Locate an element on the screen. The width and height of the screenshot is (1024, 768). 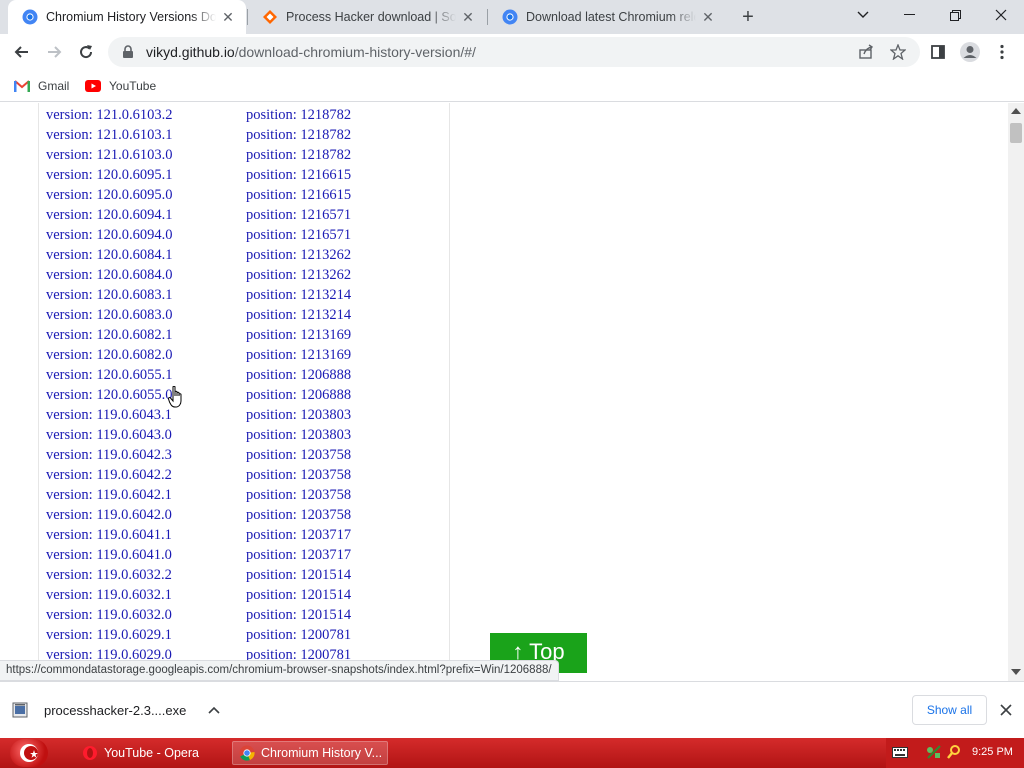
version-link: version: 120.0.6095.0 is located at coordinates (109, 195).